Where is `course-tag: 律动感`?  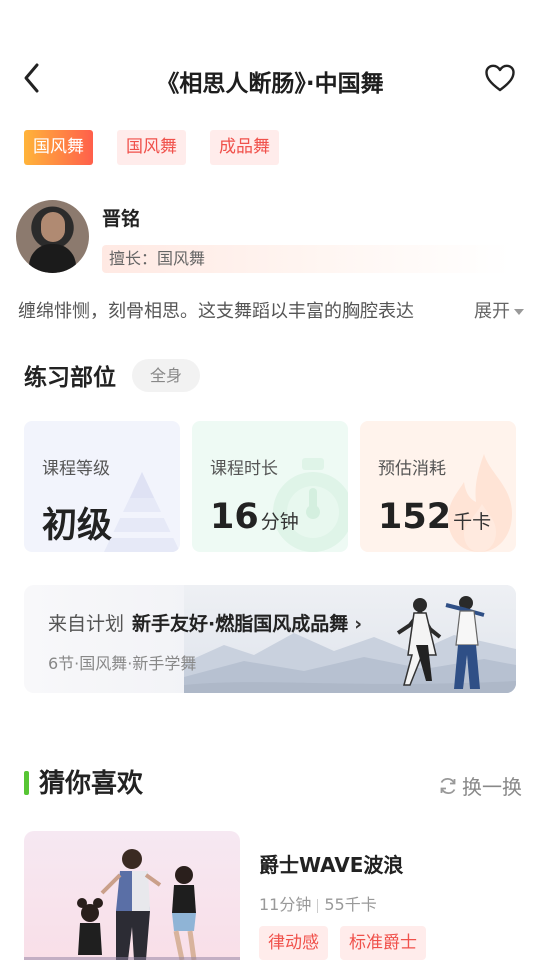 course-tag: 律动感 is located at coordinates (293, 943).